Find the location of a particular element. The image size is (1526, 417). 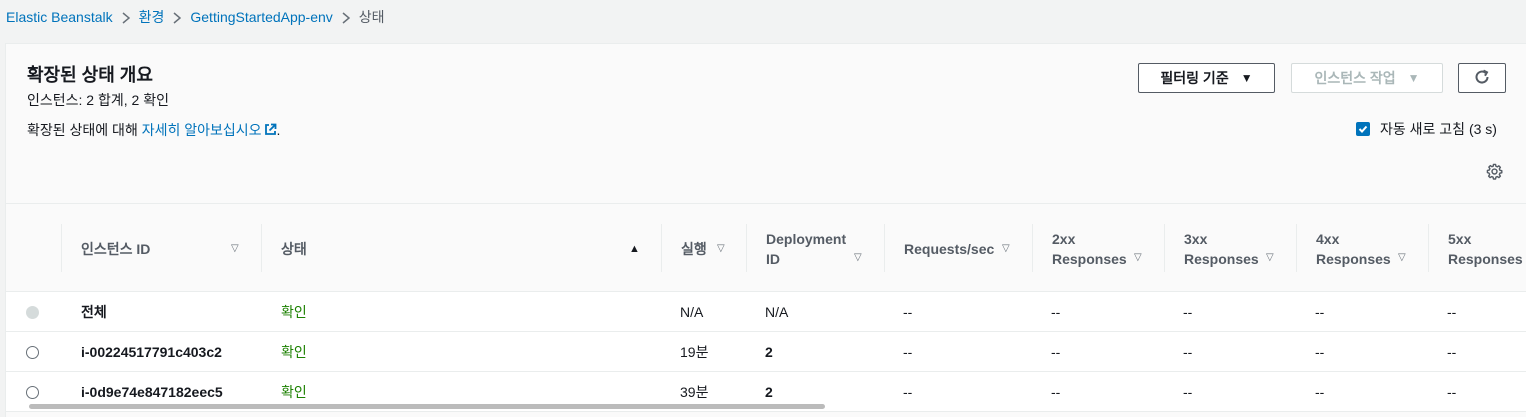

filter-button-label: 필터링 기준 is located at coordinates (1194, 78).